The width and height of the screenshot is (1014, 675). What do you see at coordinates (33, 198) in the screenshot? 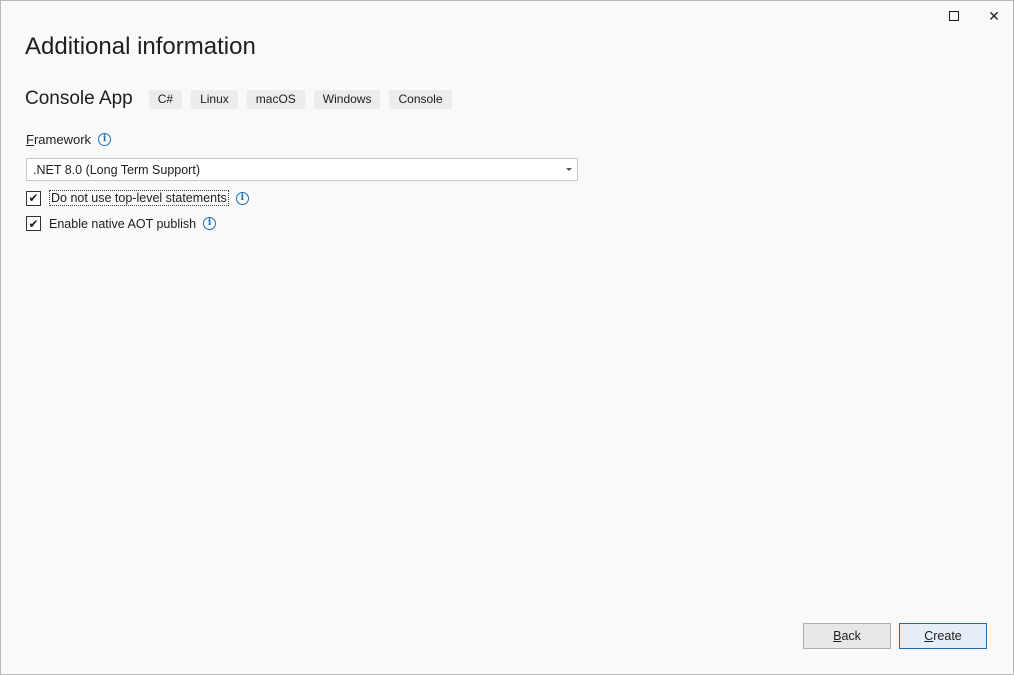
I see `top-level-statements-checkbox: ✔` at bounding box center [33, 198].